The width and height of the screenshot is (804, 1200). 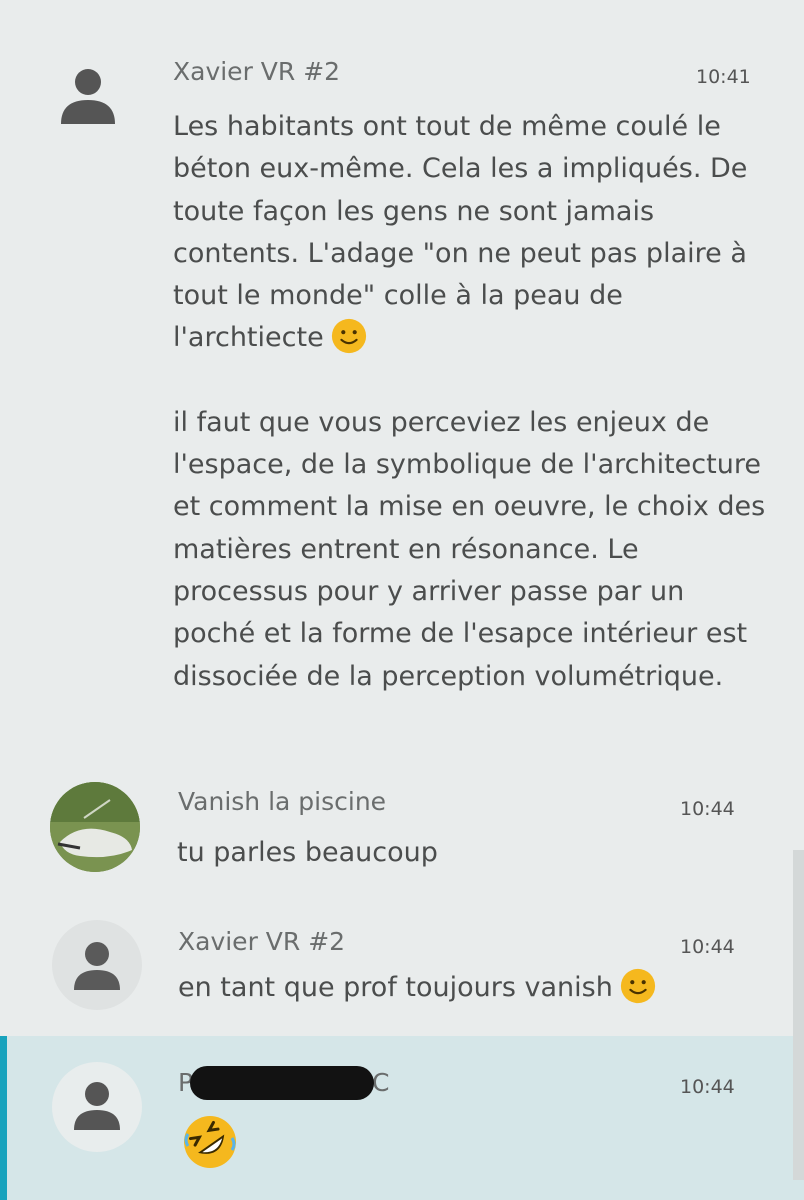 I want to click on photo-avatar, so click(x=95, y=827).